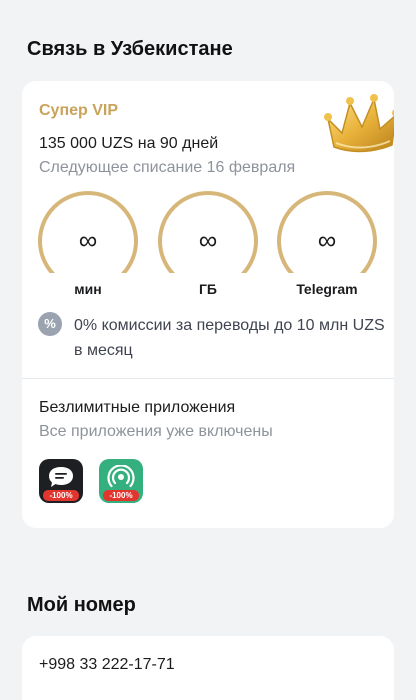 This screenshot has height=700, width=416. Describe the element at coordinates (129, 143) in the screenshot. I see `plan-price: 135 000 UZS на 90 дней` at that location.